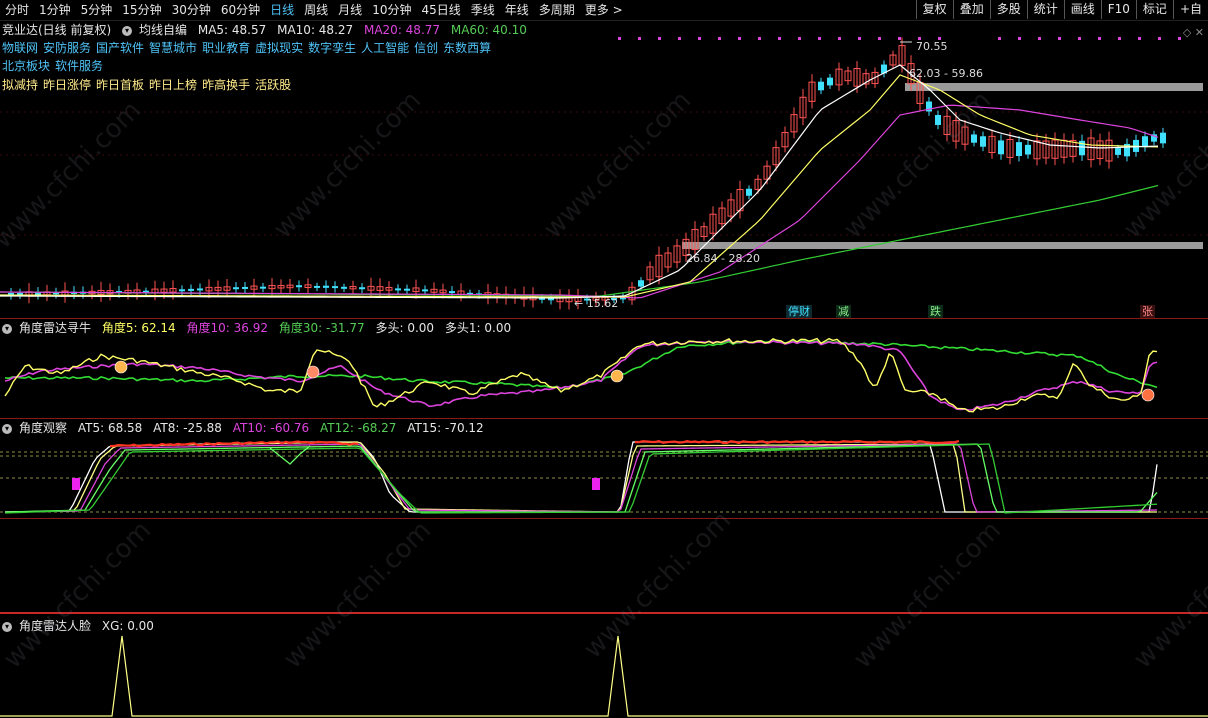 Image resolution: width=1208 pixels, height=718 pixels. I want to click on panel3-xg: XG: 0.00, so click(127, 626).